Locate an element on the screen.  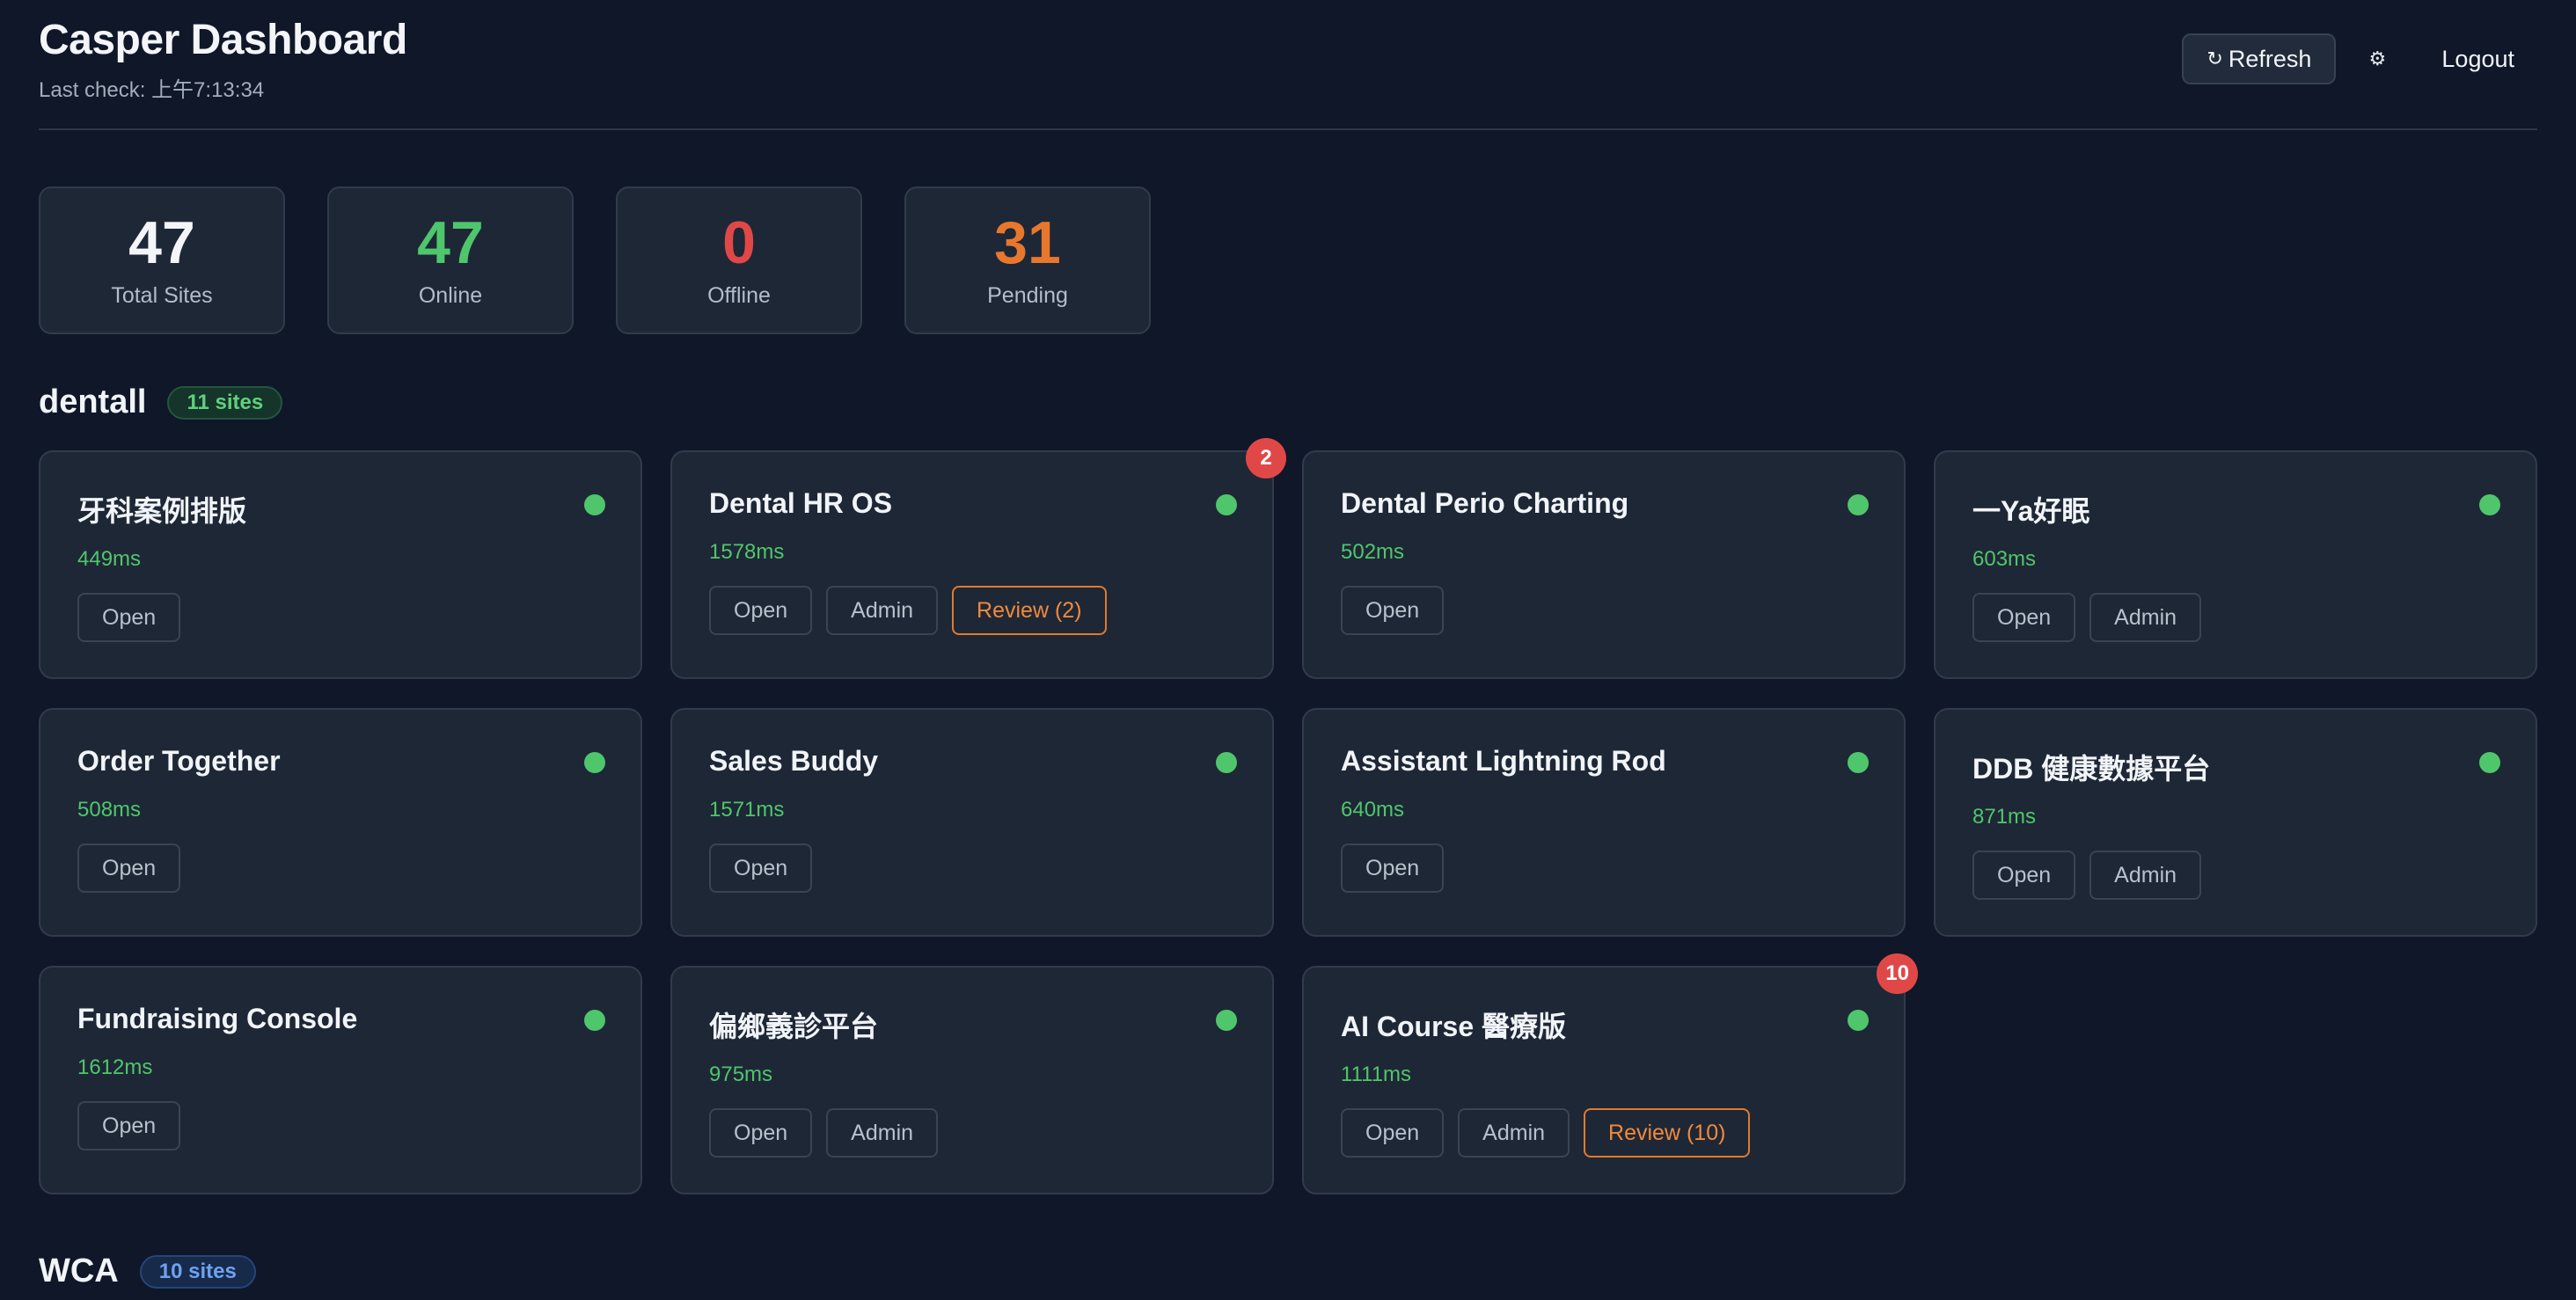
stat-pending: 31 Pending is located at coordinates (1027, 260).